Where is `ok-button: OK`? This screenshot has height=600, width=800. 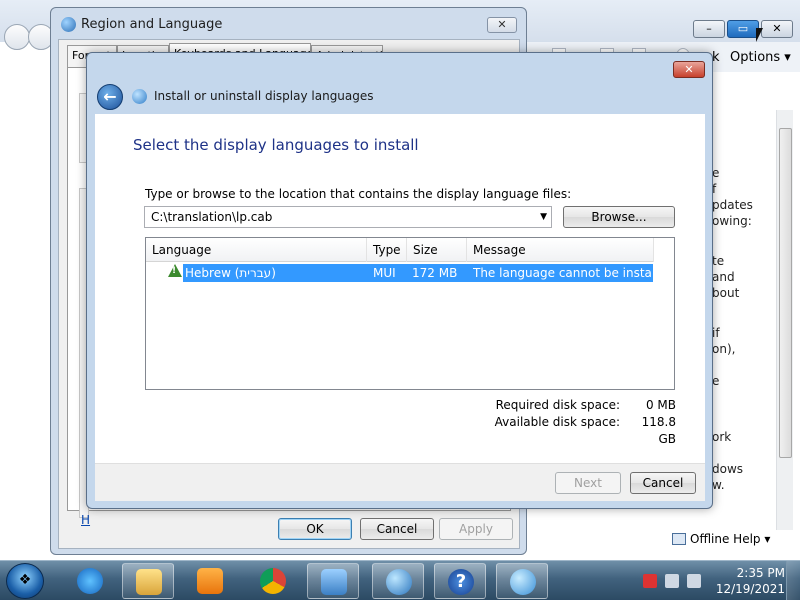 ok-button: OK is located at coordinates (315, 529).